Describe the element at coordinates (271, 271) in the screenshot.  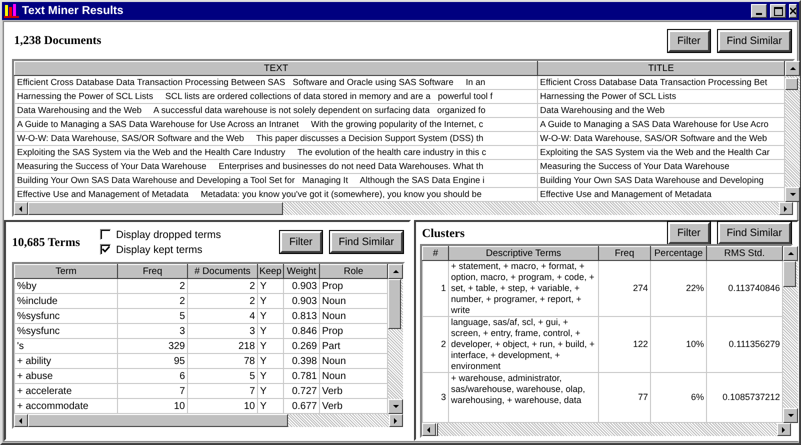
I see `column-header: Keep` at that location.